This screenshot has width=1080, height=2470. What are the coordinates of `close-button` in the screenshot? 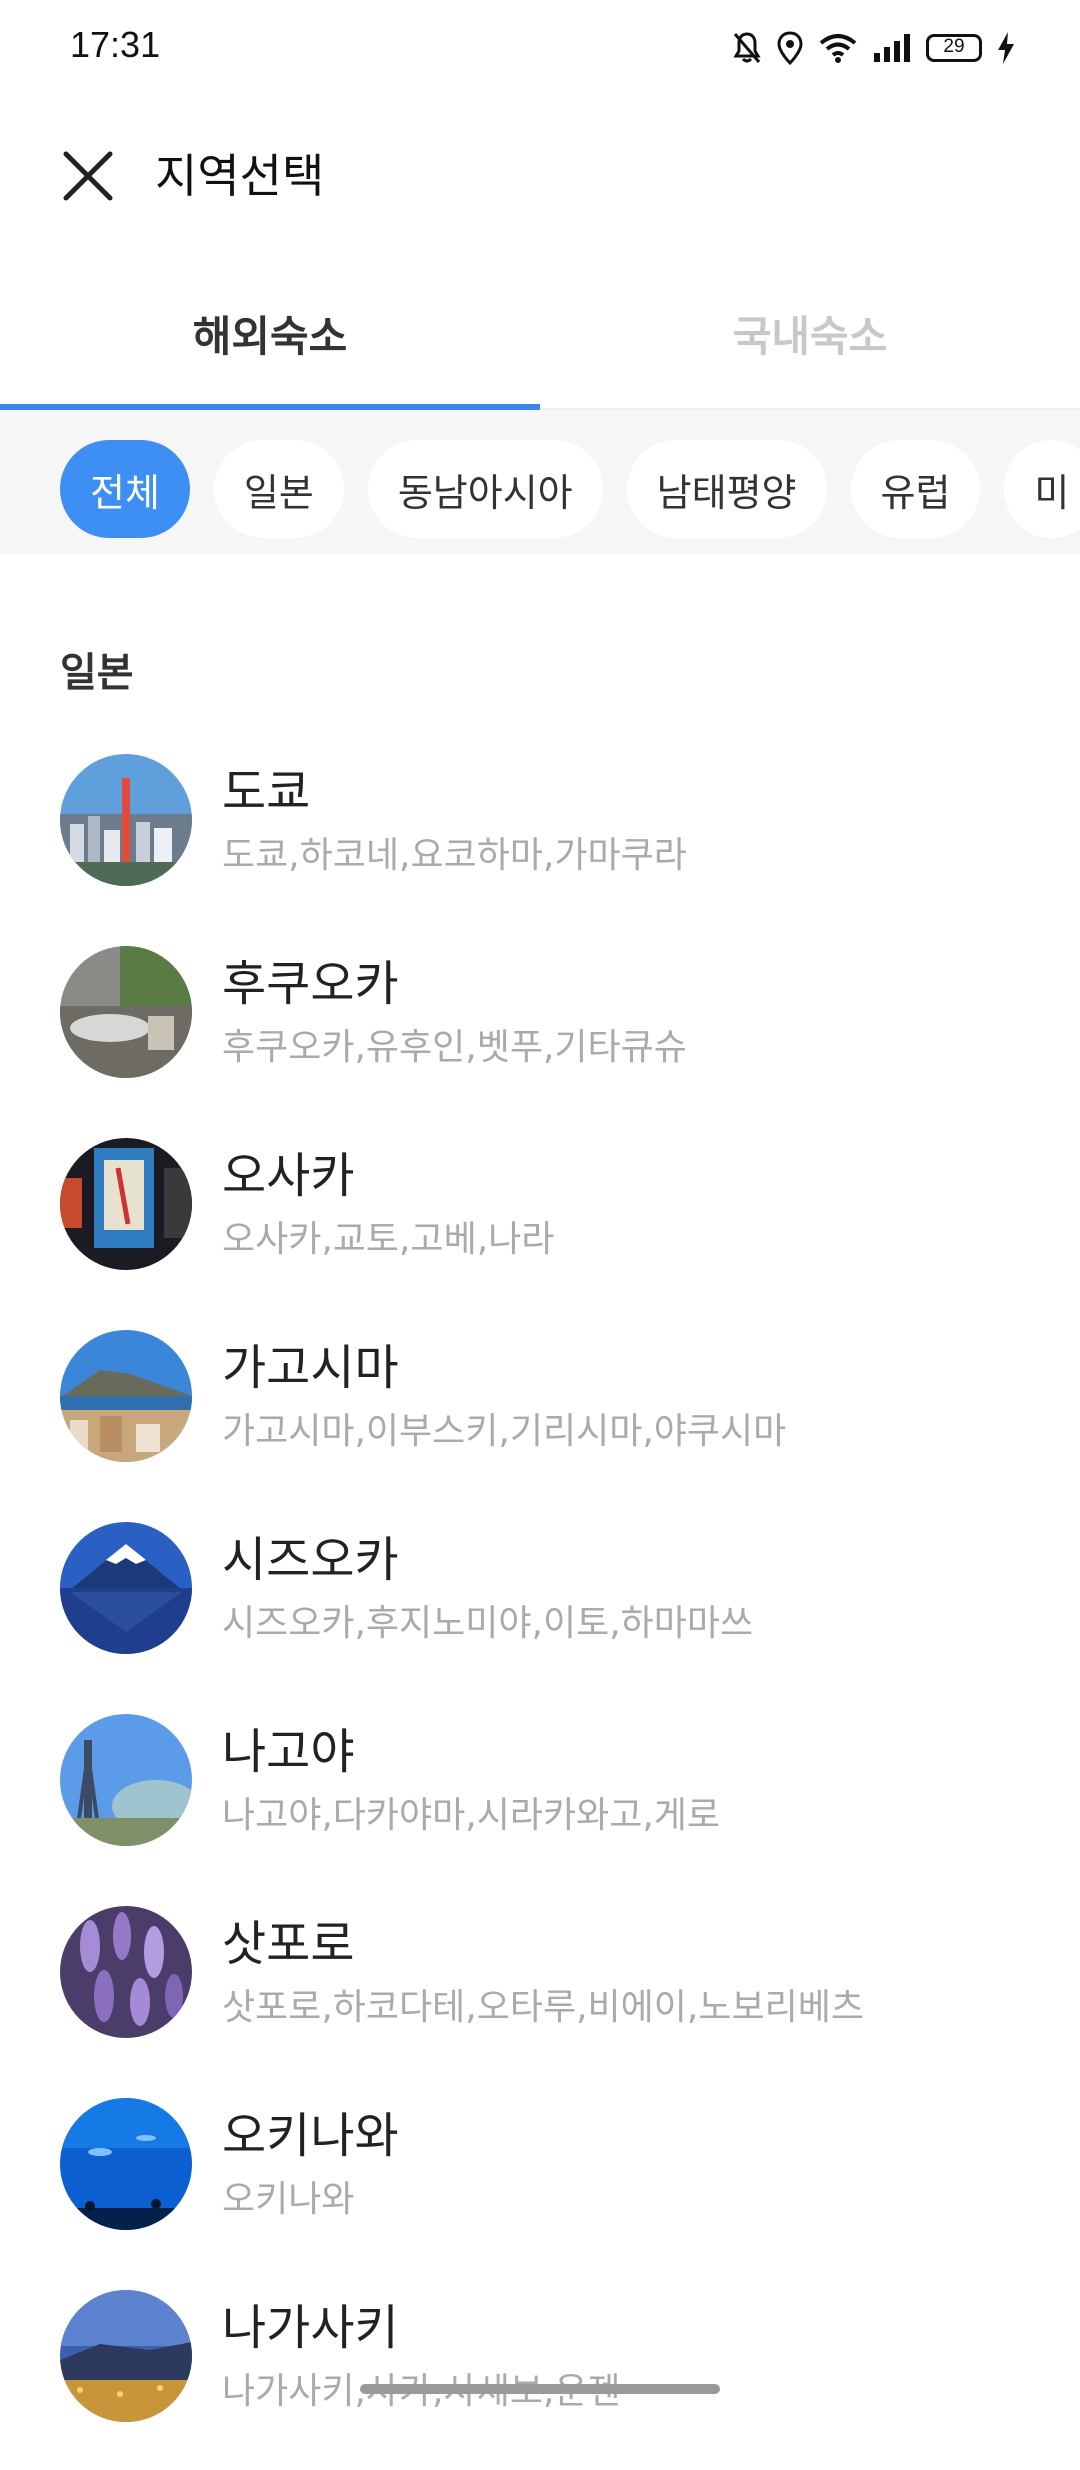 It's located at (88, 176).